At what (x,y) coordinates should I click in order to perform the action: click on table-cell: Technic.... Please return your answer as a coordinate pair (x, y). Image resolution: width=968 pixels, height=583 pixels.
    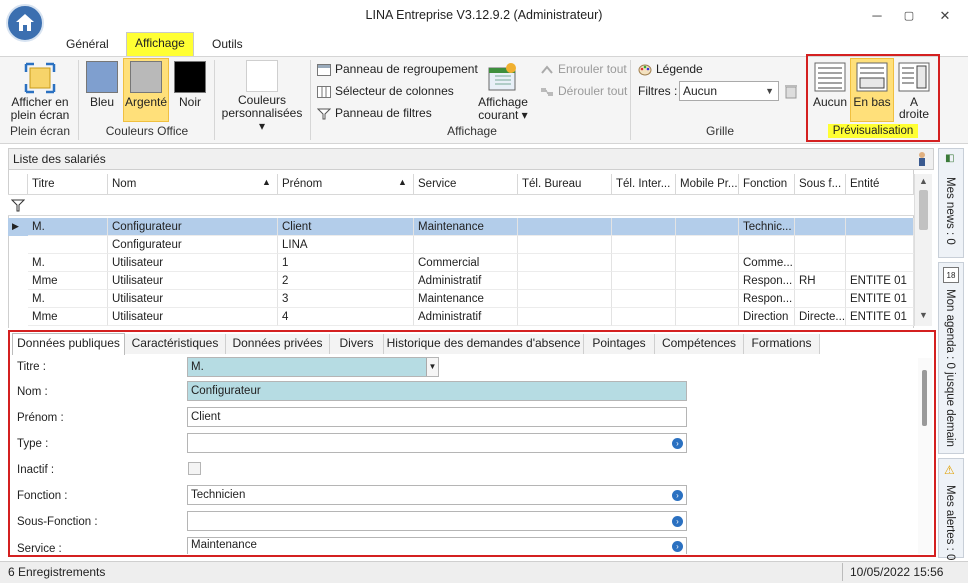
    Looking at the image, I should click on (767, 227).